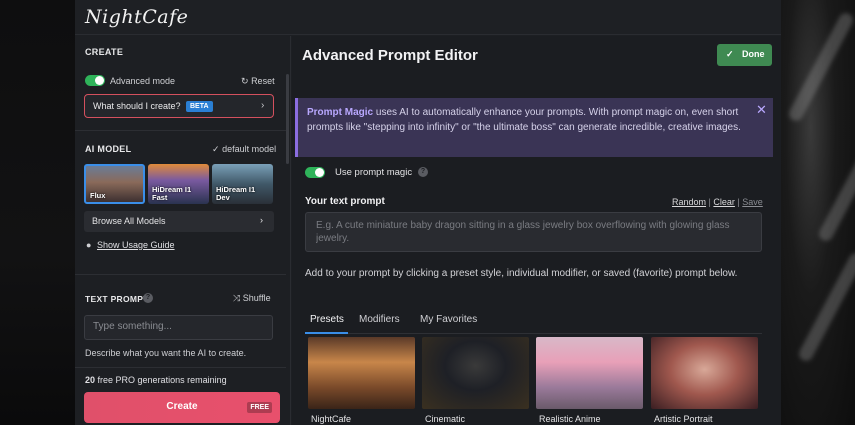 Image resolution: width=855 pixels, height=425 pixels. I want to click on model-card-hidream-dev: HiDream I1 Dev, so click(242, 184).